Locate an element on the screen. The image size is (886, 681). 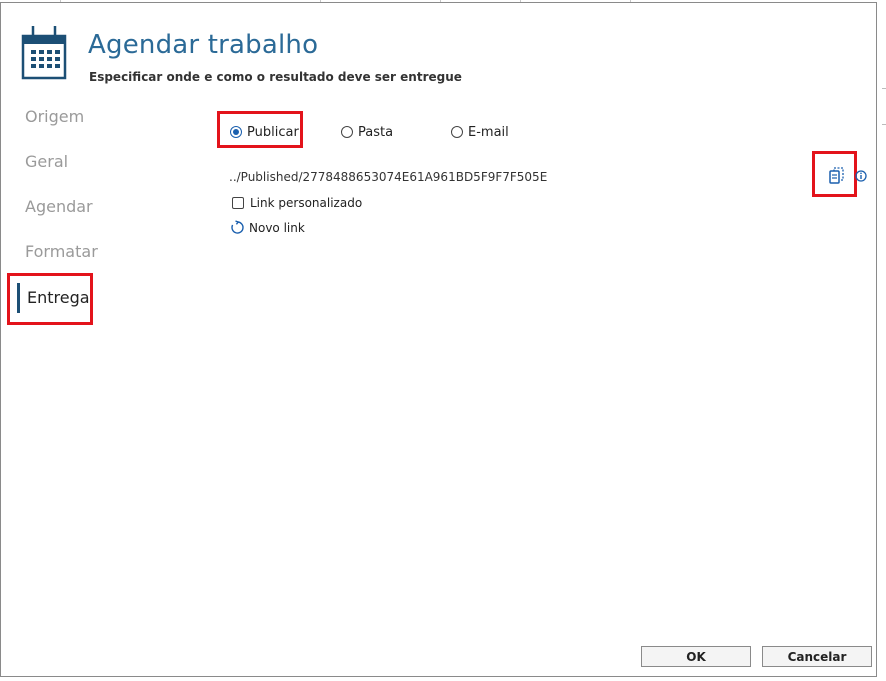
dialog-title: Agendar trabalho is located at coordinates (203, 45).